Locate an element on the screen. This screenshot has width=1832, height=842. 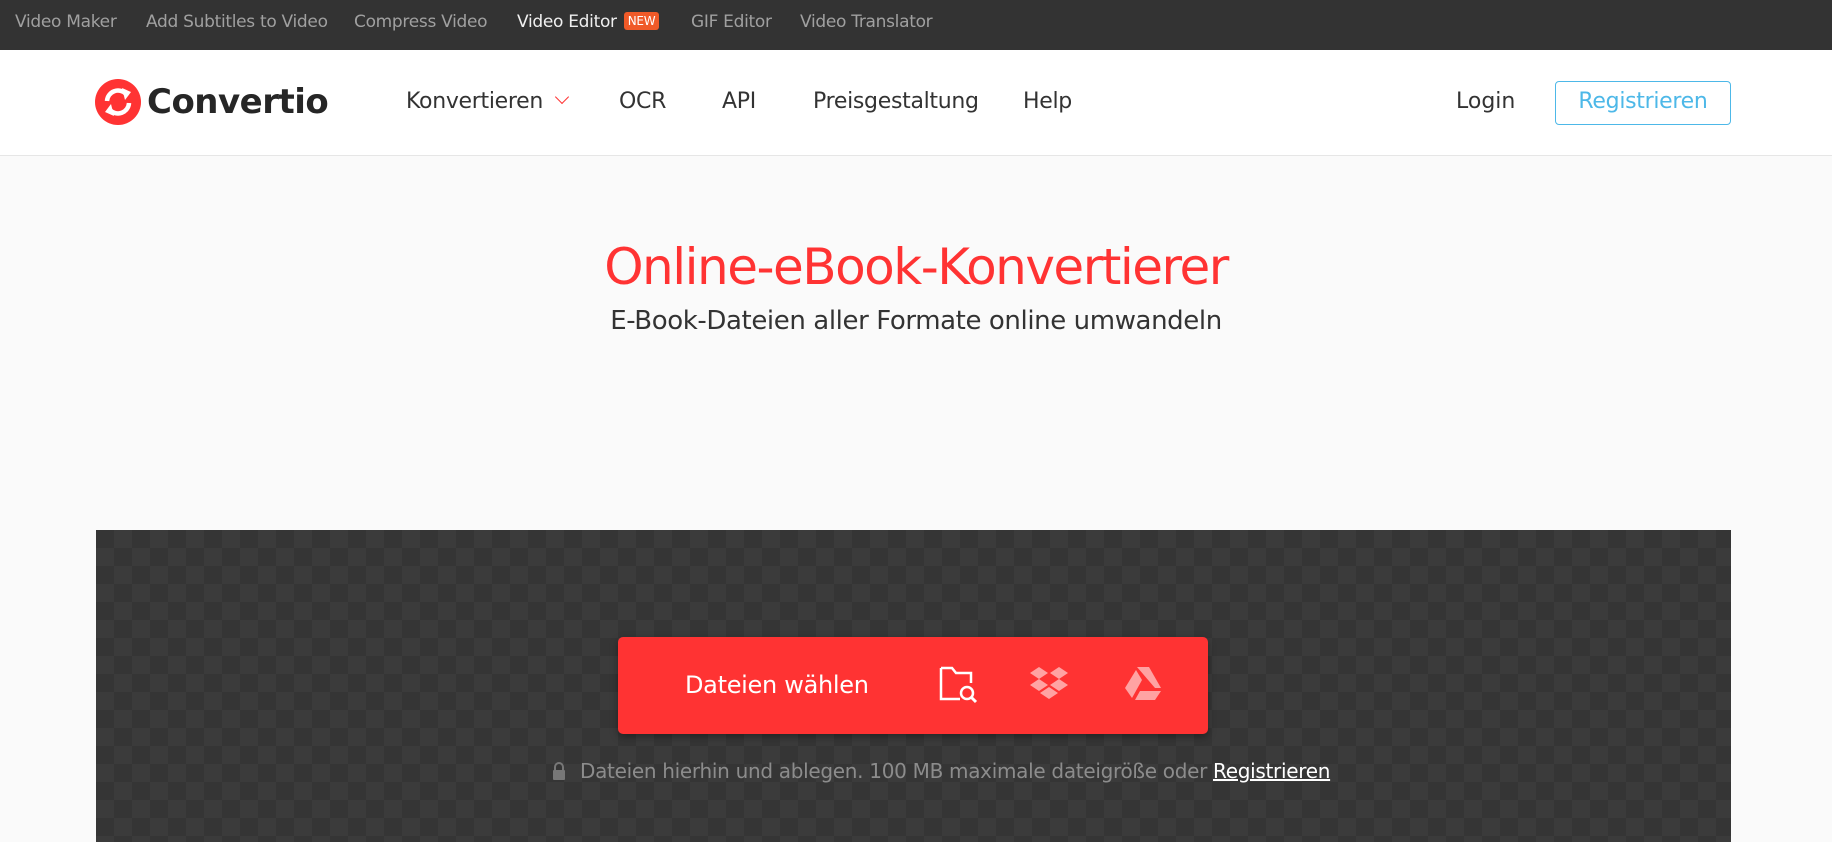
topbar-link-video-editor: Video Editor NEW is located at coordinates (588, 25).